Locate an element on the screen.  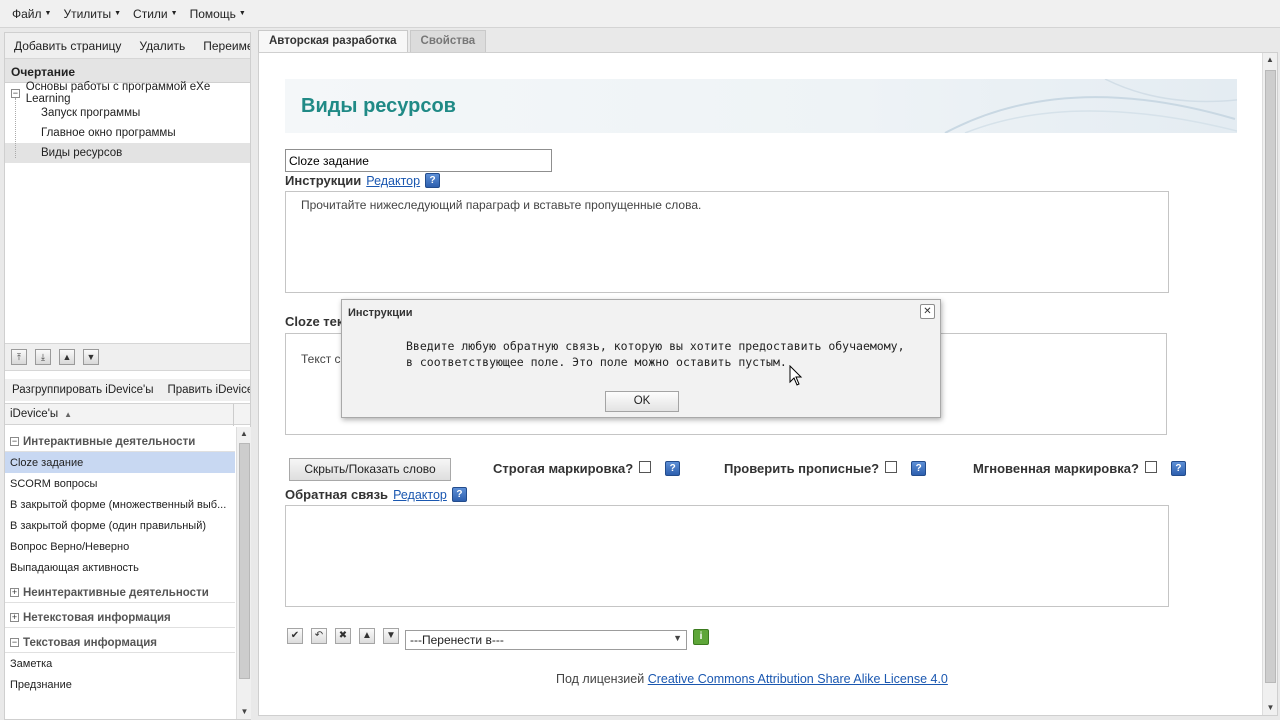
idevice-item: Вопрос Верно/Неверно is located at coordinates (120, 546).